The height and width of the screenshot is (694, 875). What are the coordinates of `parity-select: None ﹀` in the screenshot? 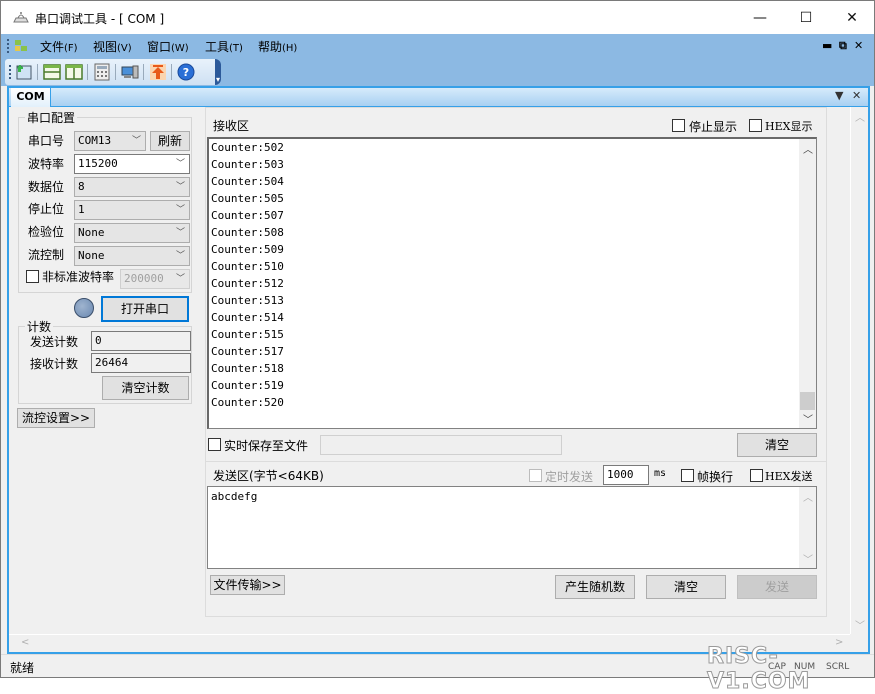 It's located at (132, 233).